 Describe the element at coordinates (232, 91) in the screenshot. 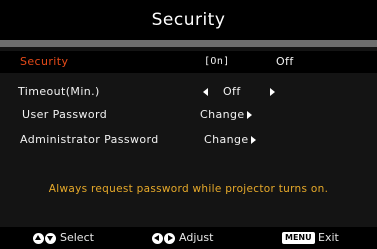

I see `timeout-value: Off` at that location.